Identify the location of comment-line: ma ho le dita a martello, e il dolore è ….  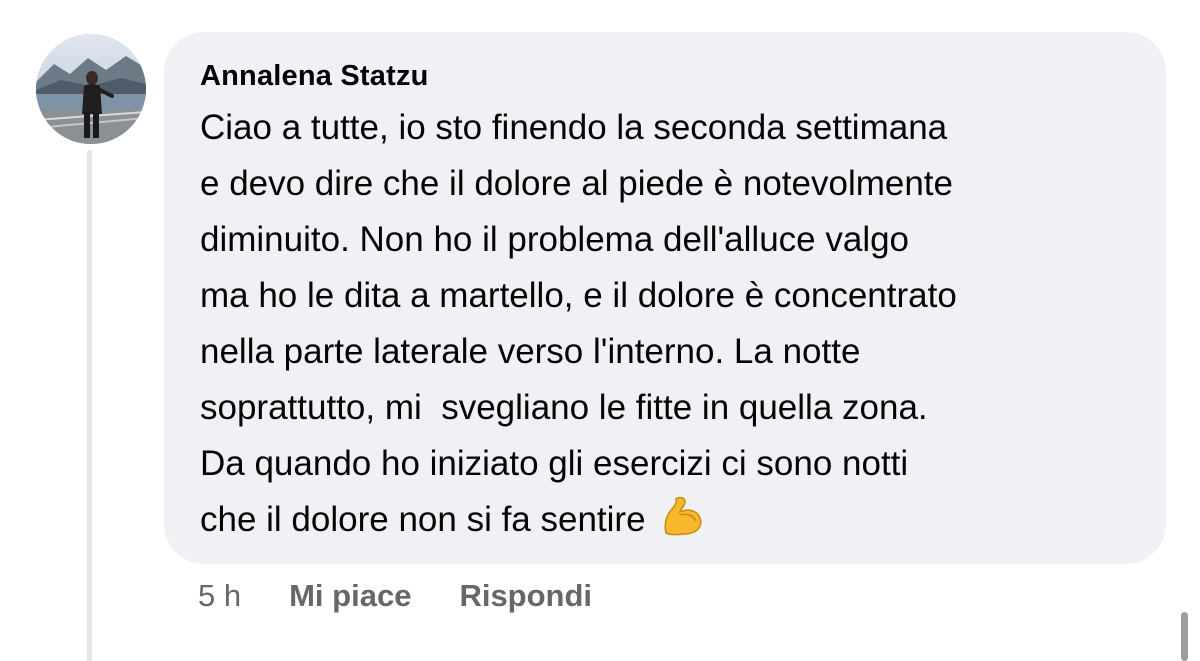
(578, 295).